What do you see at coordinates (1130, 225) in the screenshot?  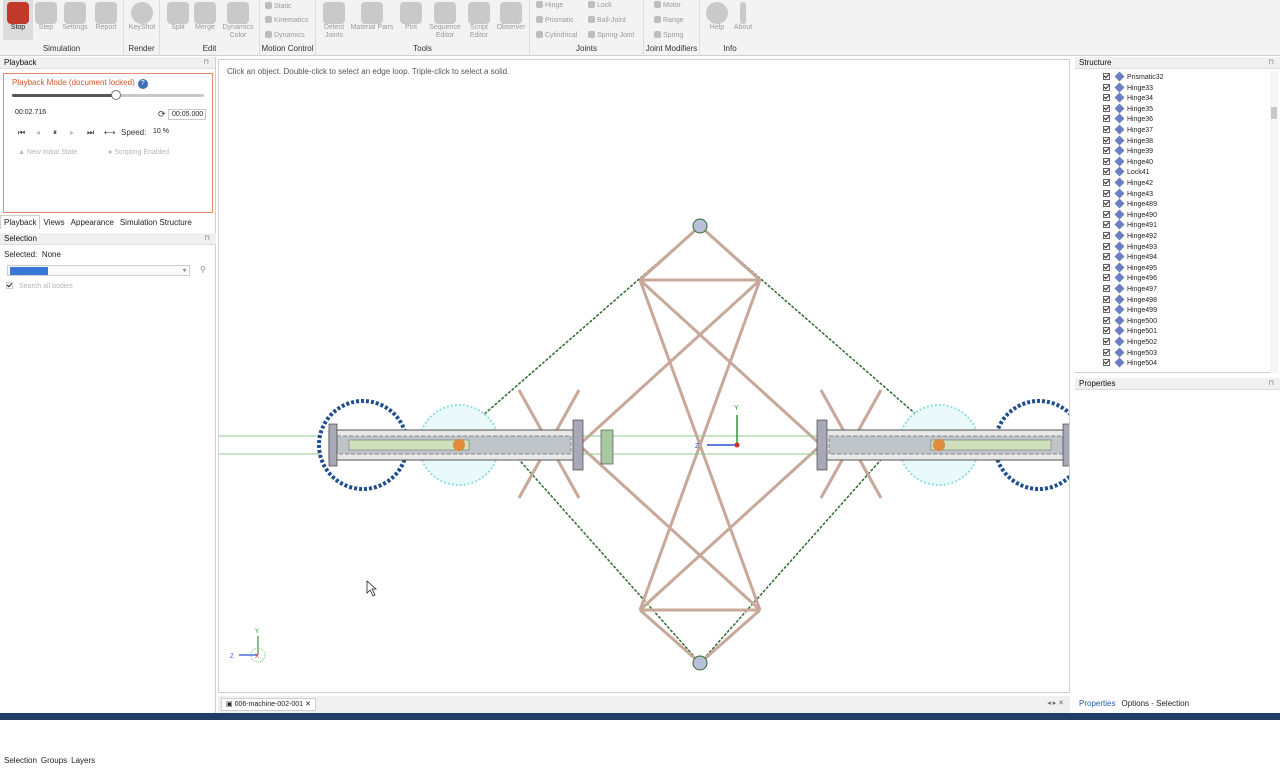 I see `tree-item: Hinge491` at bounding box center [1130, 225].